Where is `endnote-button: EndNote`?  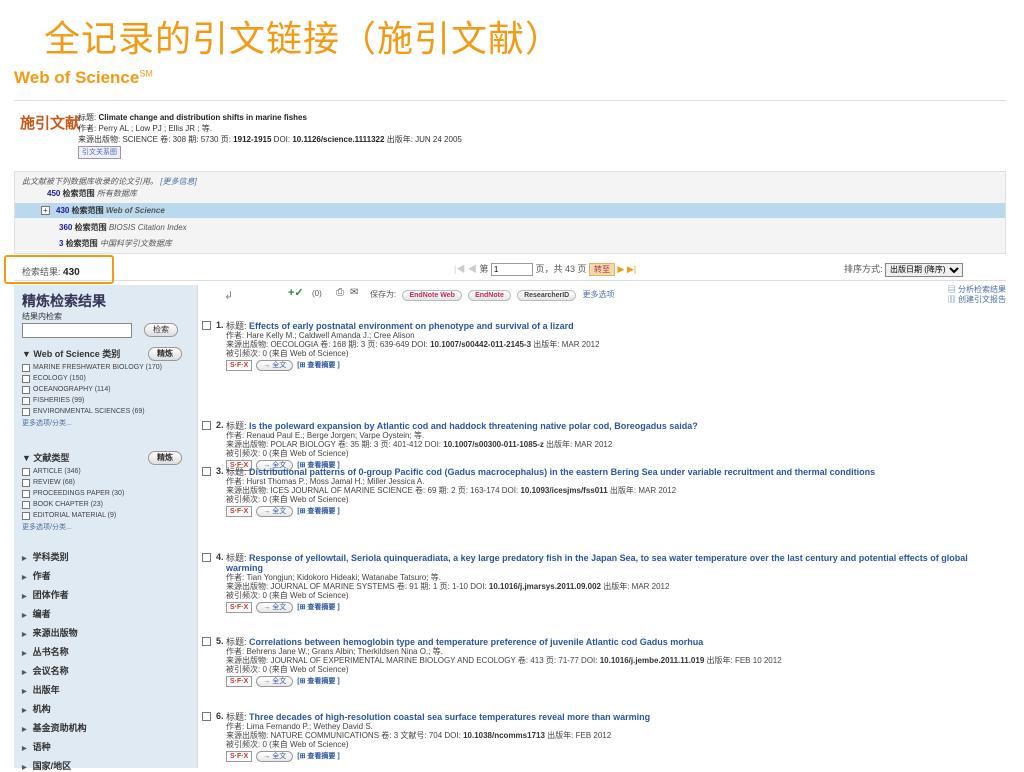
endnote-button: EndNote is located at coordinates (489, 295).